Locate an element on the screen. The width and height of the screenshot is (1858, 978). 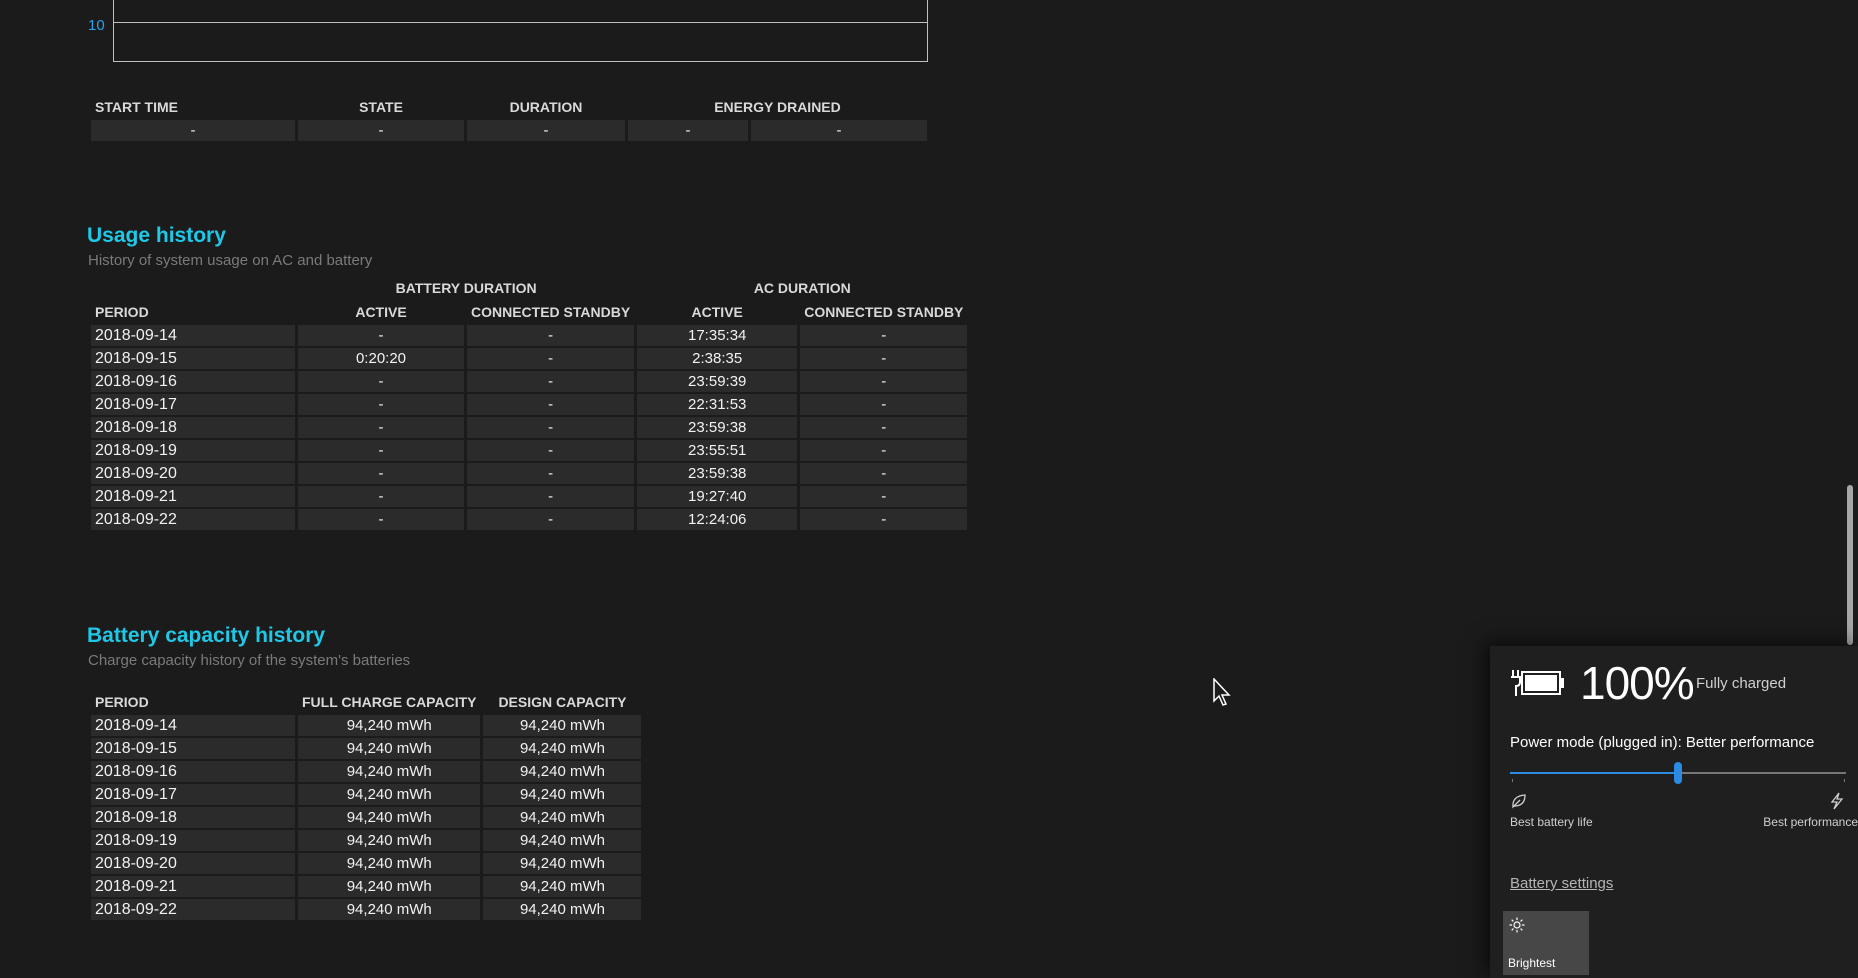
table-row: 2018-09-22 94,240 mWh 94,240 mWh is located at coordinates (366, 909).